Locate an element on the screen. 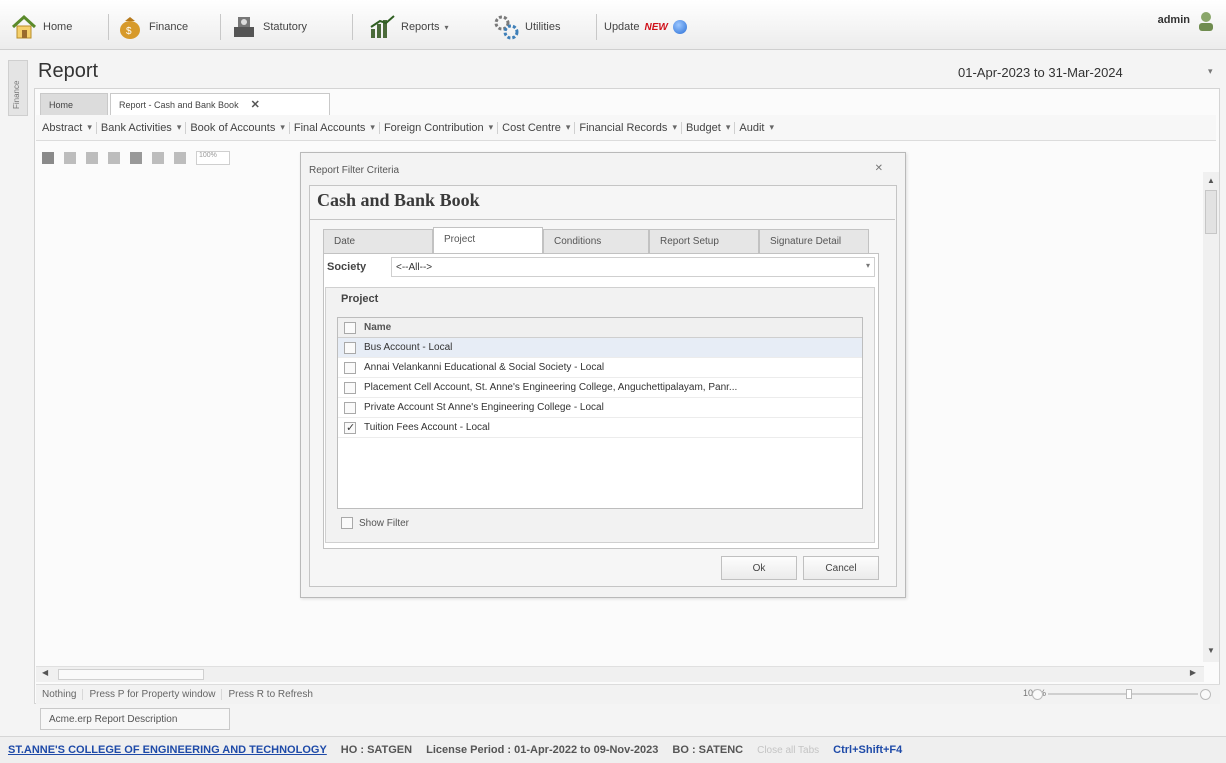 This screenshot has height=763, width=1226. menu-budget: Budget ▾ is located at coordinates (711, 127).